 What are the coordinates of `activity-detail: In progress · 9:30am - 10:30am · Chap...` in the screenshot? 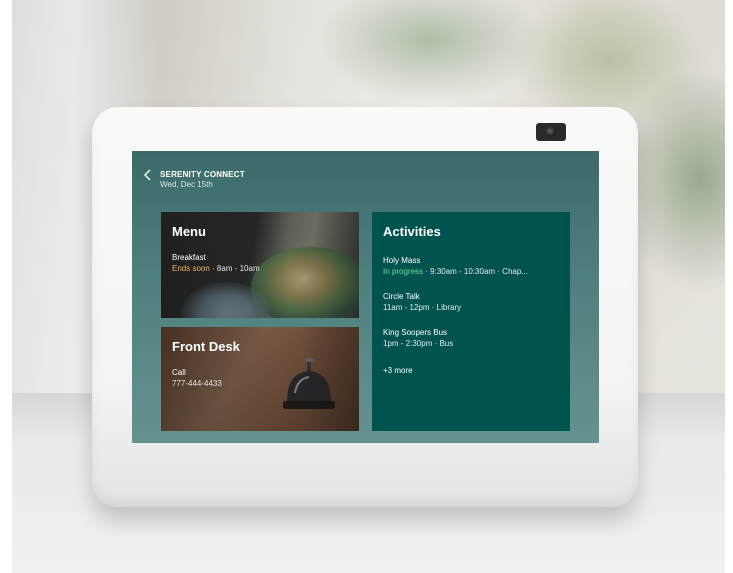 It's located at (455, 271).